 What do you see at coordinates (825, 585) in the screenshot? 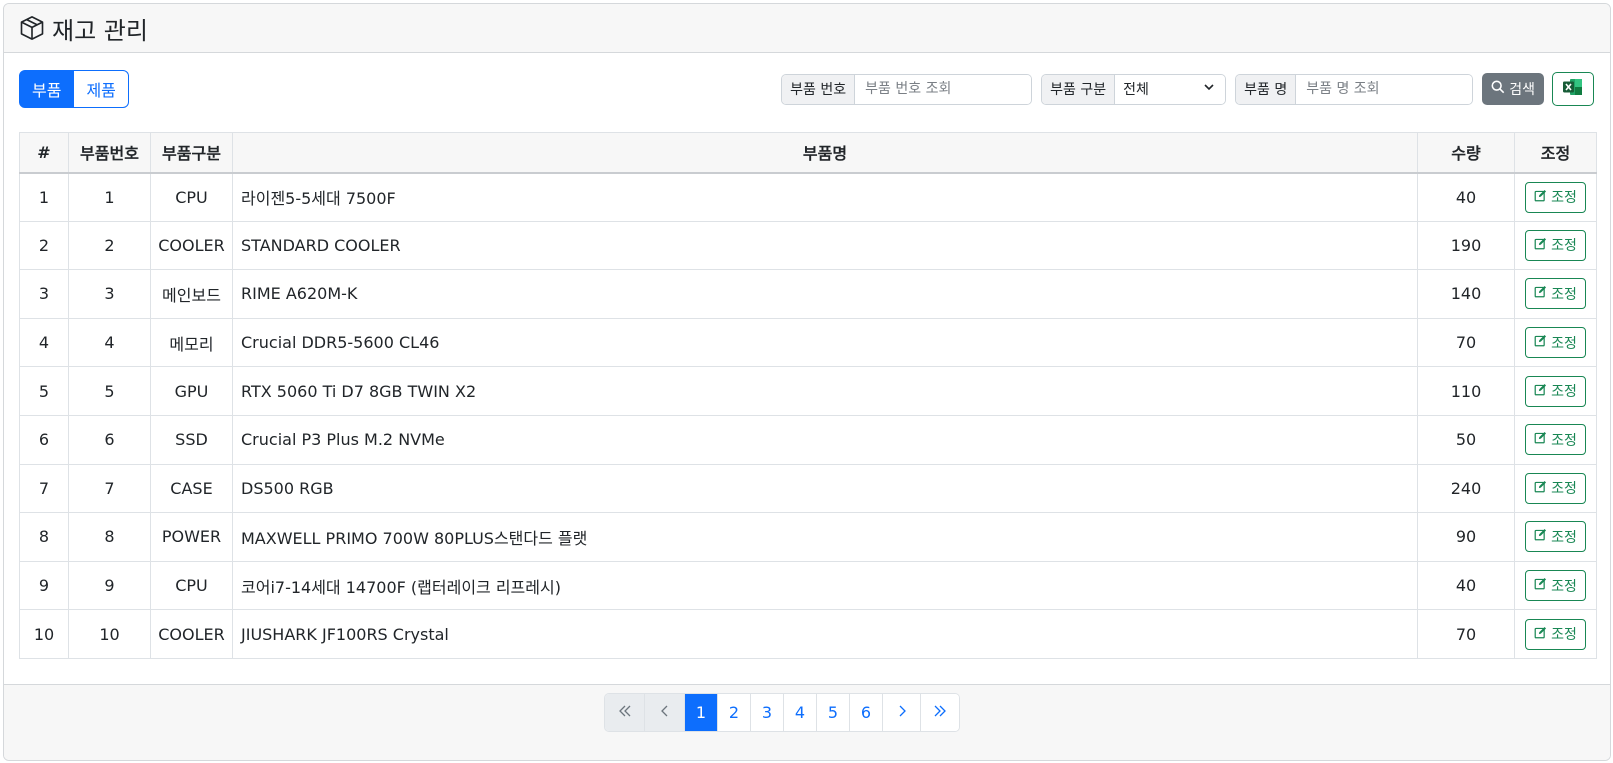
I see `cell-part-name: 코어i7-14세대 14700F (랩터레이크 리프레시)` at bounding box center [825, 585].